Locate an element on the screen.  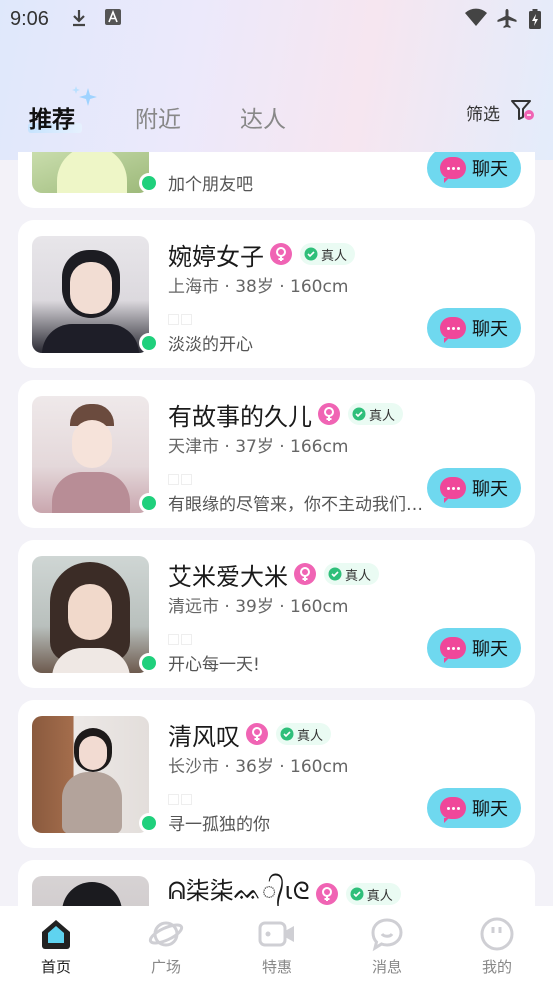
status-bar: 9:06 is located at coordinates (276, 19).